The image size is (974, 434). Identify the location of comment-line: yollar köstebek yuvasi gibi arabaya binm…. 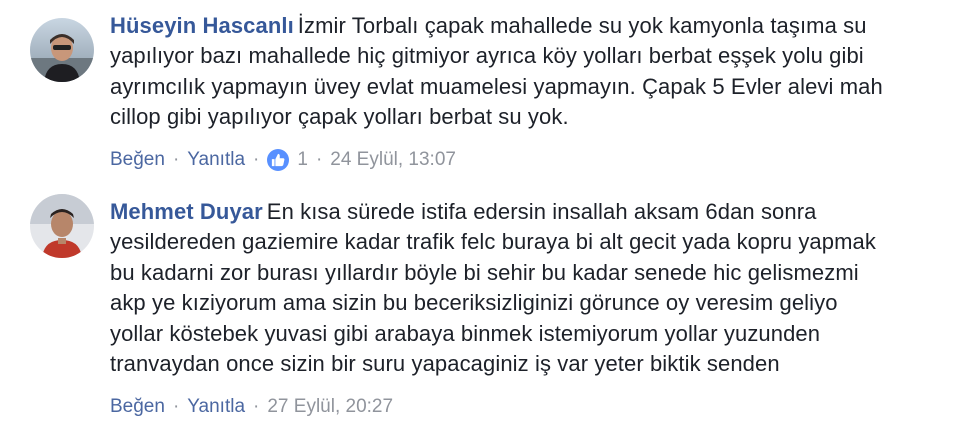
(465, 333).